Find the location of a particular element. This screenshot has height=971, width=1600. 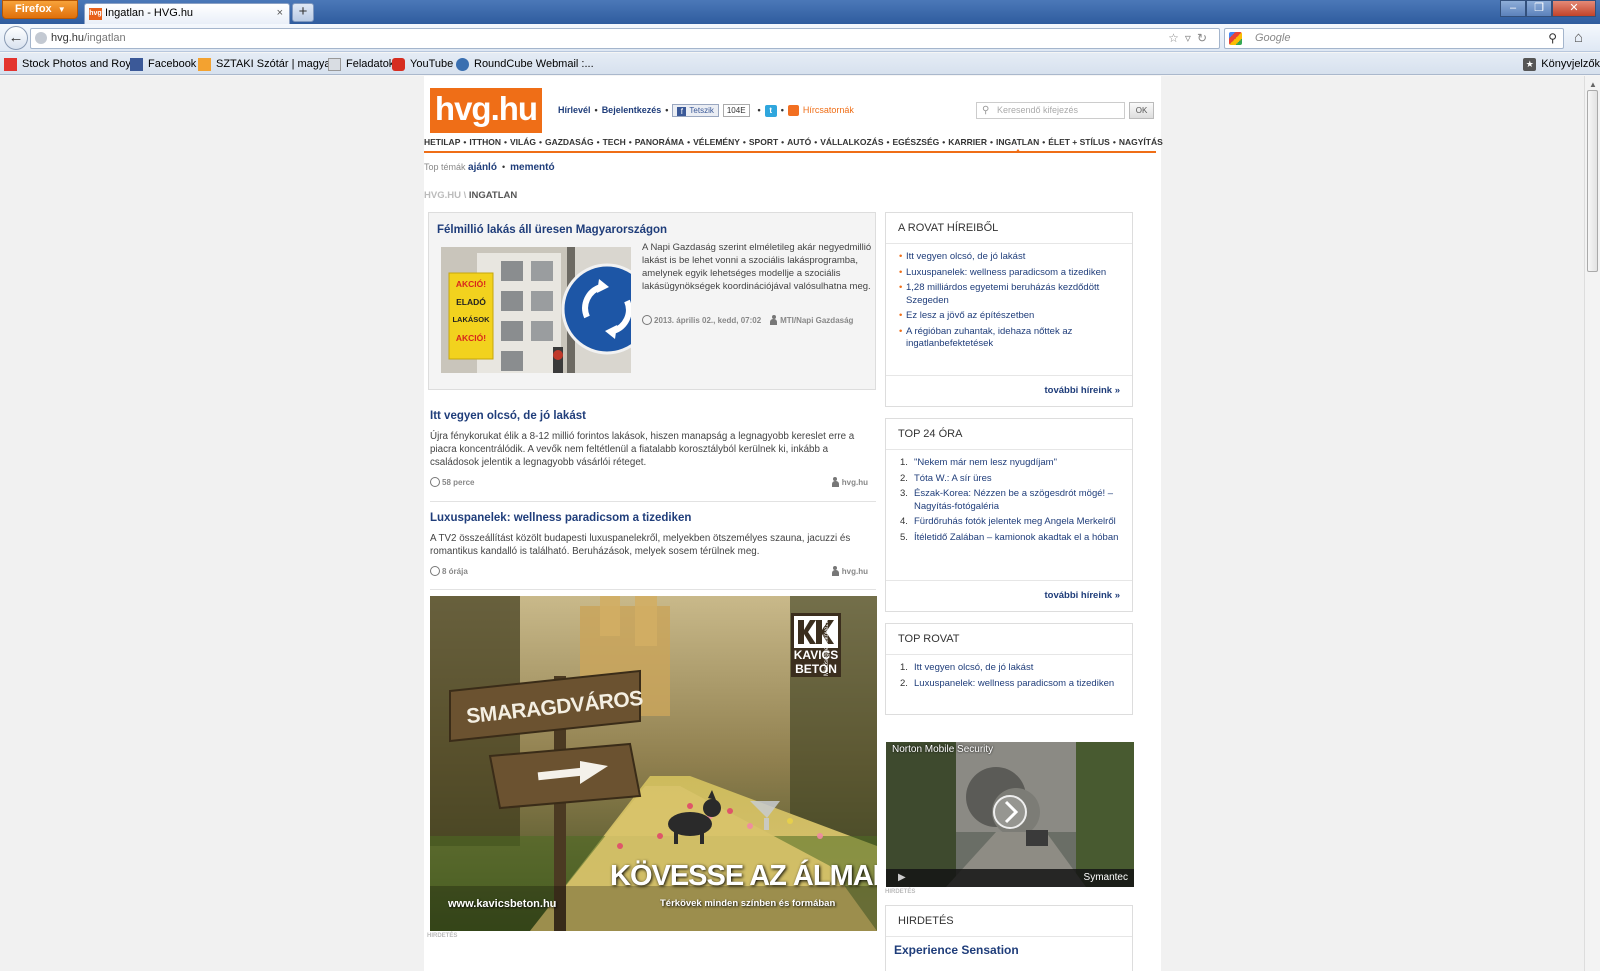

list-item: Ez lesz a jövő az építészetben is located at coordinates (1009, 316).